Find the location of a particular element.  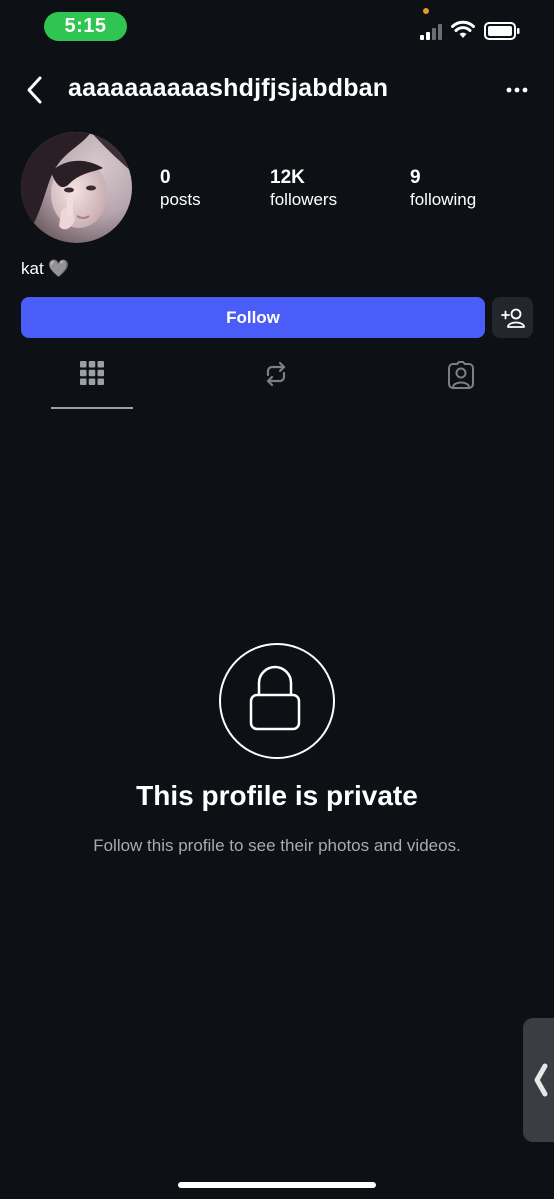

wifi-icon is located at coordinates (463, 29).